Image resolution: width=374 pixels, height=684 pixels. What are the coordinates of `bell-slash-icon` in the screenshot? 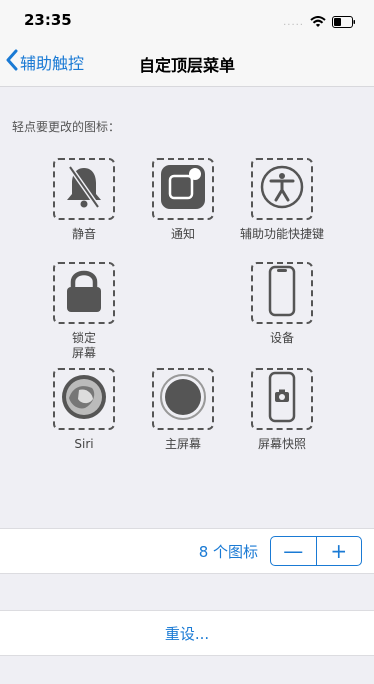 It's located at (84, 189).